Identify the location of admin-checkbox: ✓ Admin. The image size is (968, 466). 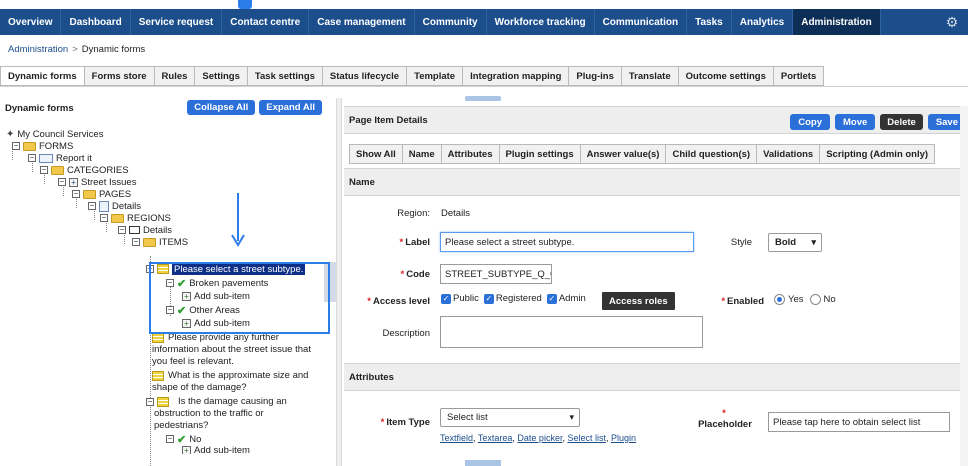
(566, 298).